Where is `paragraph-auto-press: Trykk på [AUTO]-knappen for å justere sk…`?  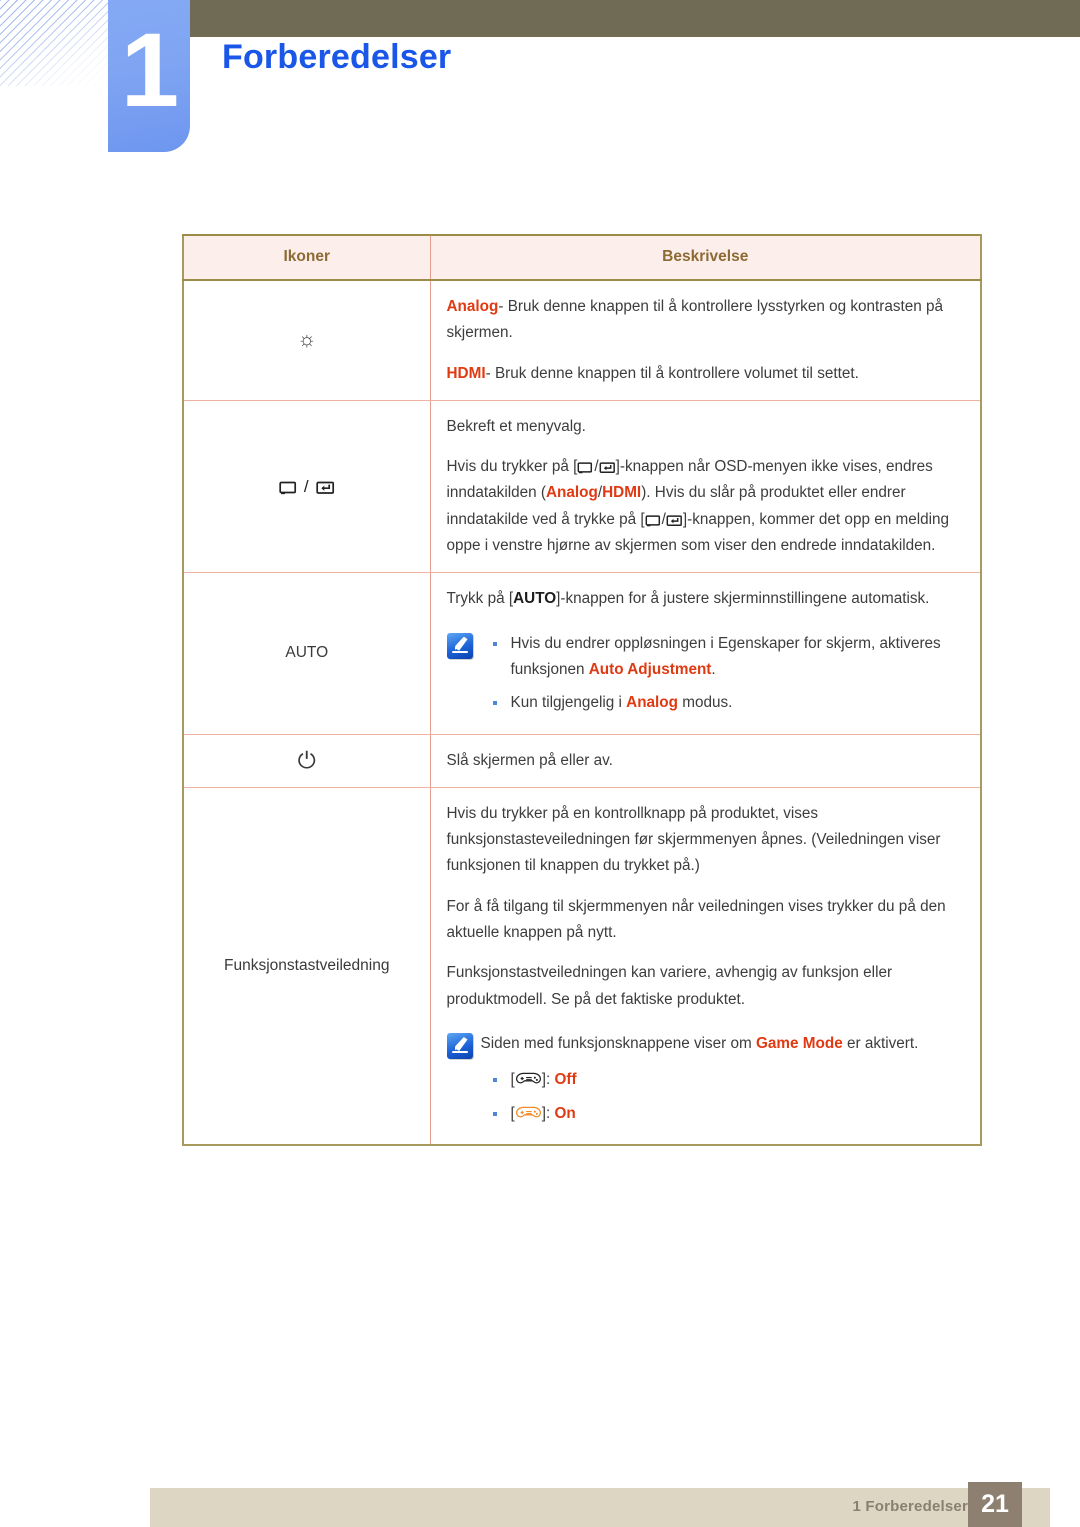
paragraph-auto-press: Trykk på [AUTO]-knappen for å justere sk… is located at coordinates (709, 599).